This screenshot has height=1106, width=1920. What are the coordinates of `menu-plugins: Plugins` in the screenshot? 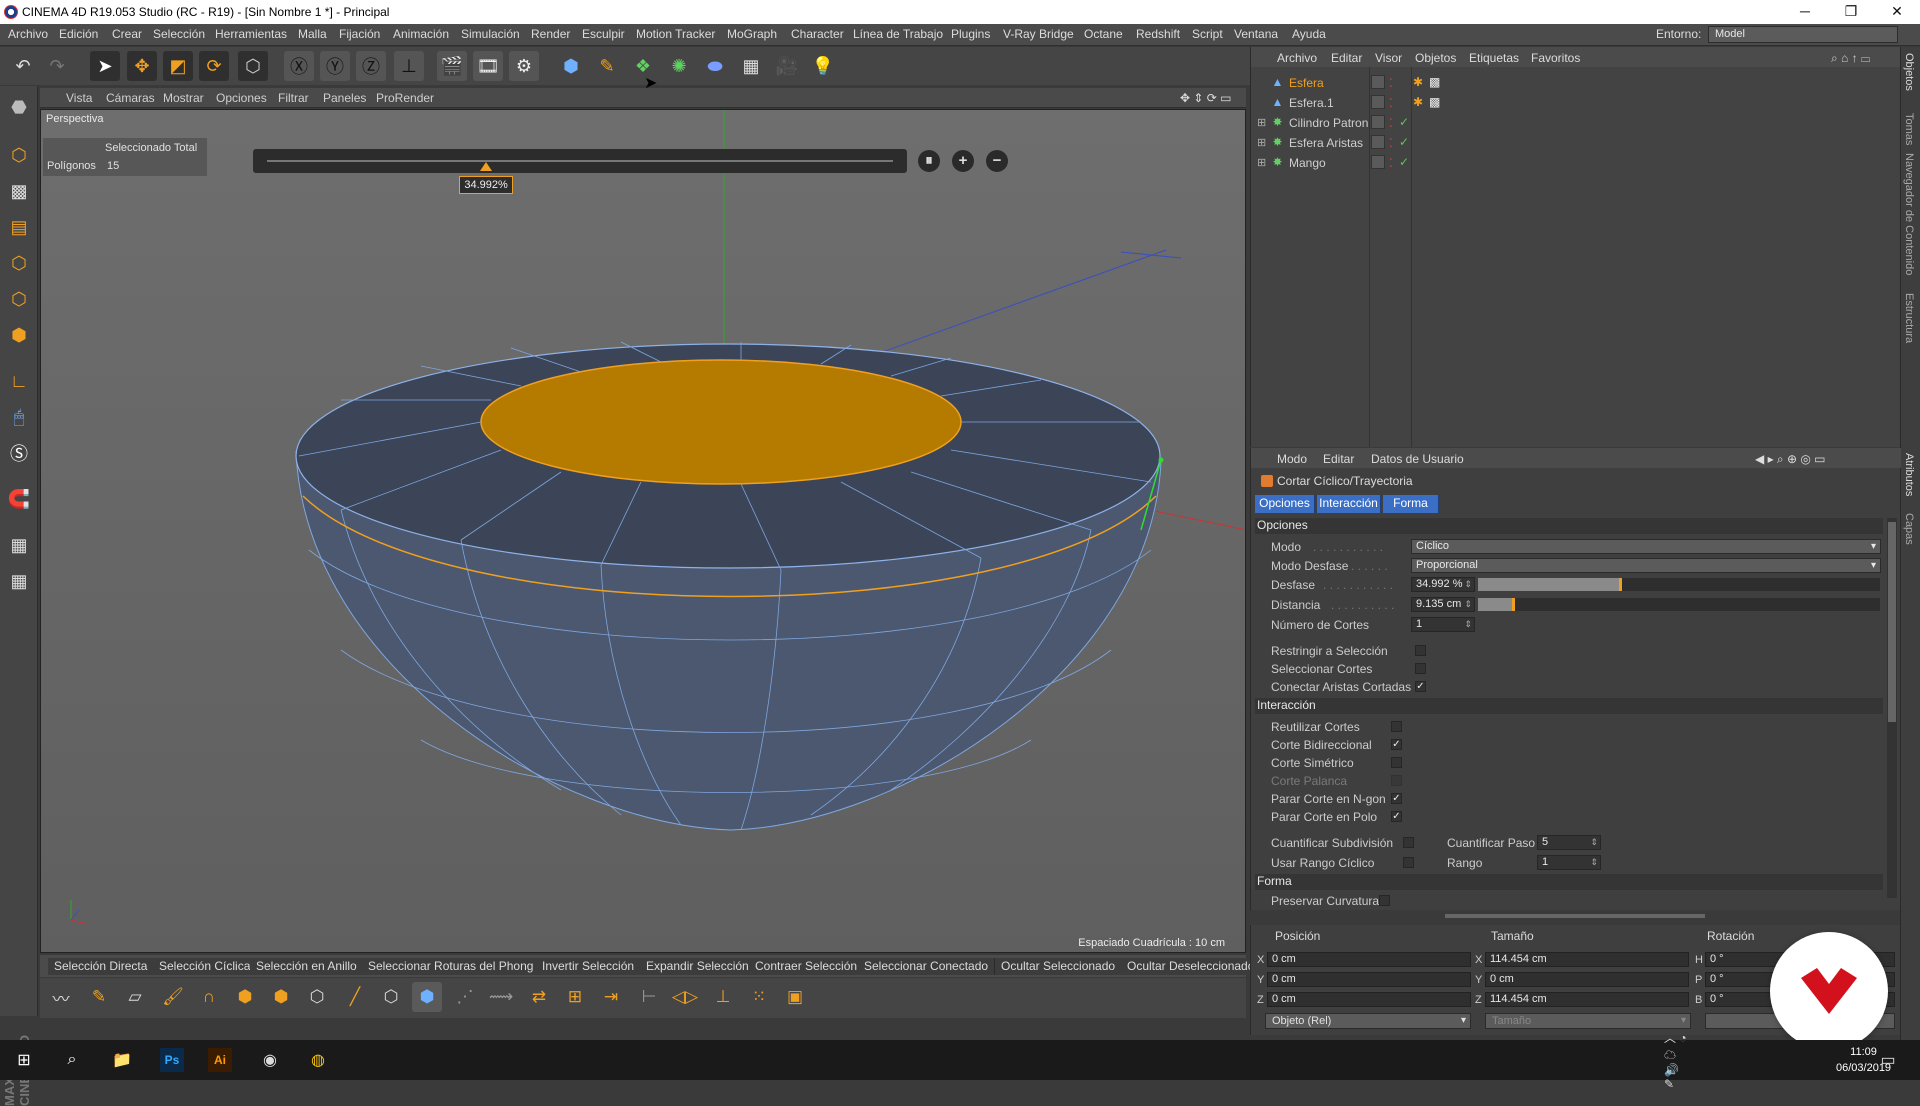 It's located at (970, 34).